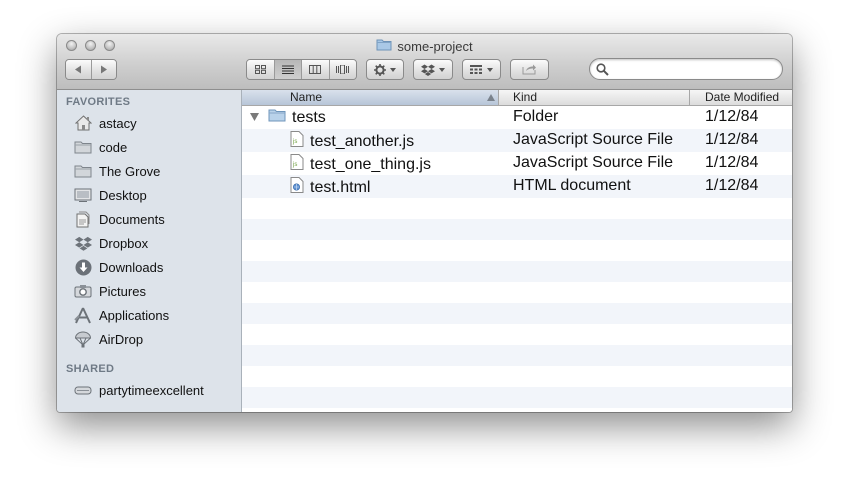  I want to click on list-view-button, so click(288, 69).